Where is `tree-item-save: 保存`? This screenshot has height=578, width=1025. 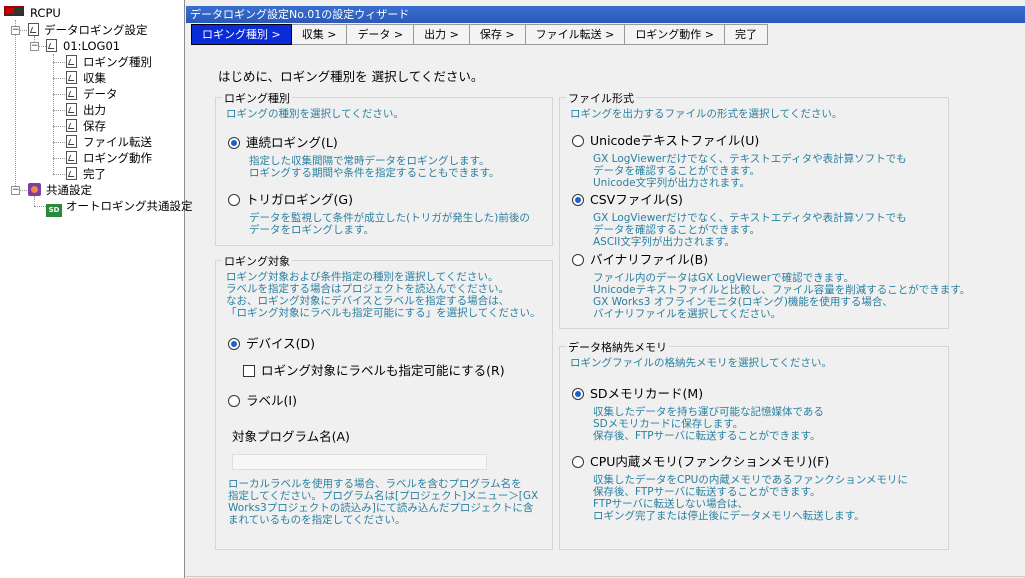 tree-item-save: 保存 is located at coordinates (86, 126).